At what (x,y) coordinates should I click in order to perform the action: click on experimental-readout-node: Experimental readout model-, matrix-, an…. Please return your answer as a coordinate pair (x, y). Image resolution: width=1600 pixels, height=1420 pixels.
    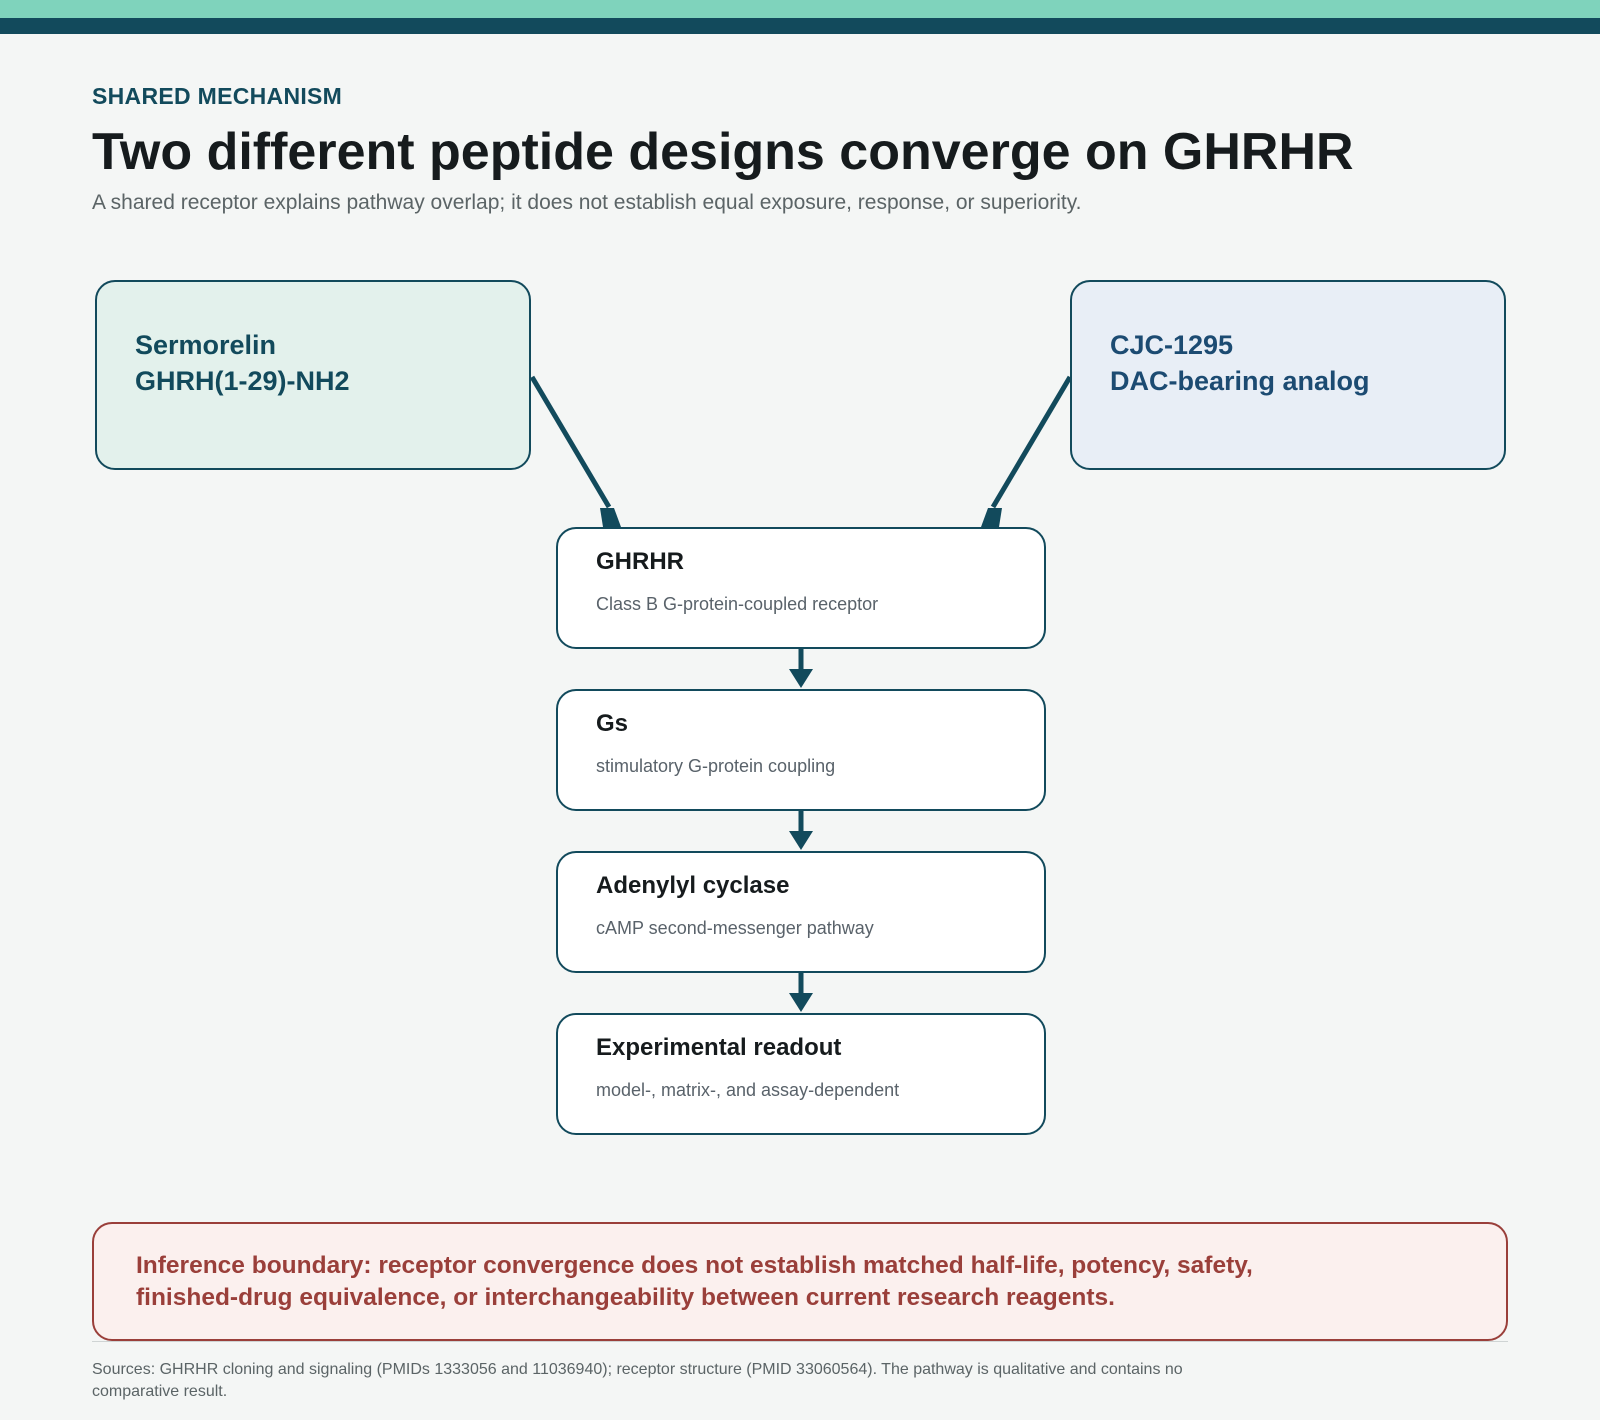
    Looking at the image, I should click on (801, 1074).